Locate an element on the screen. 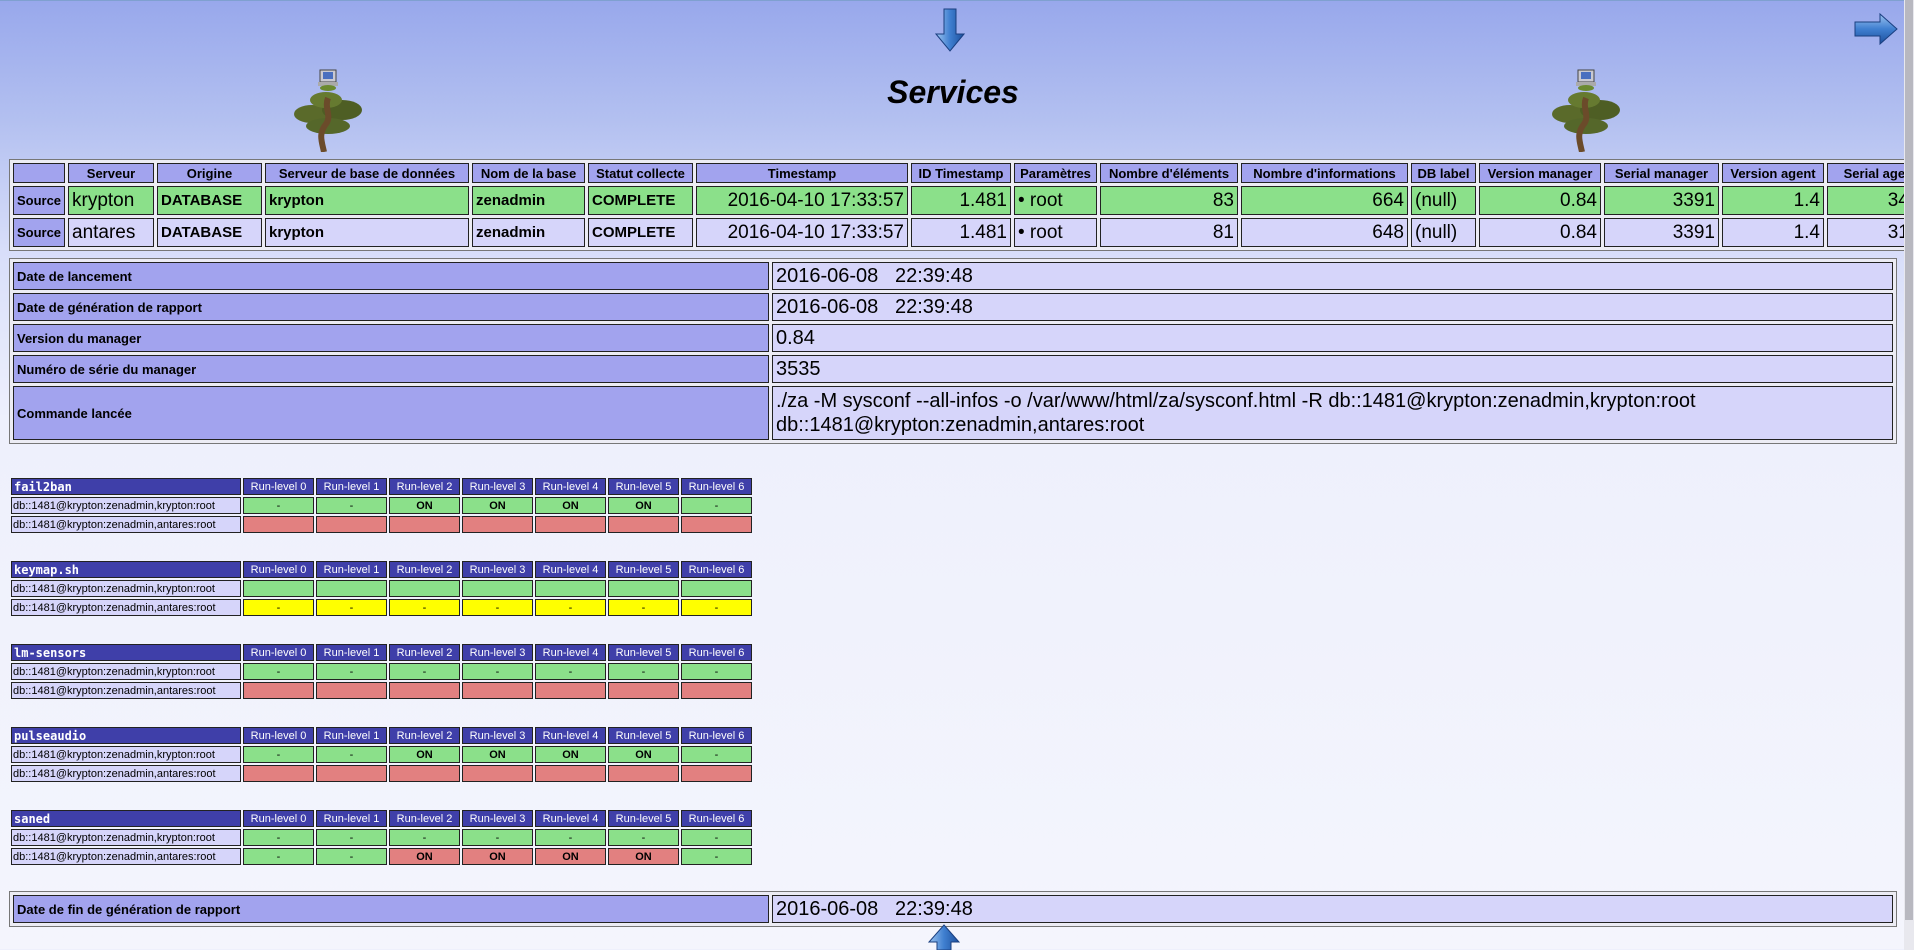 Image resolution: width=1914 pixels, height=950 pixels. arrow-right-icon is located at coordinates (1876, 29).